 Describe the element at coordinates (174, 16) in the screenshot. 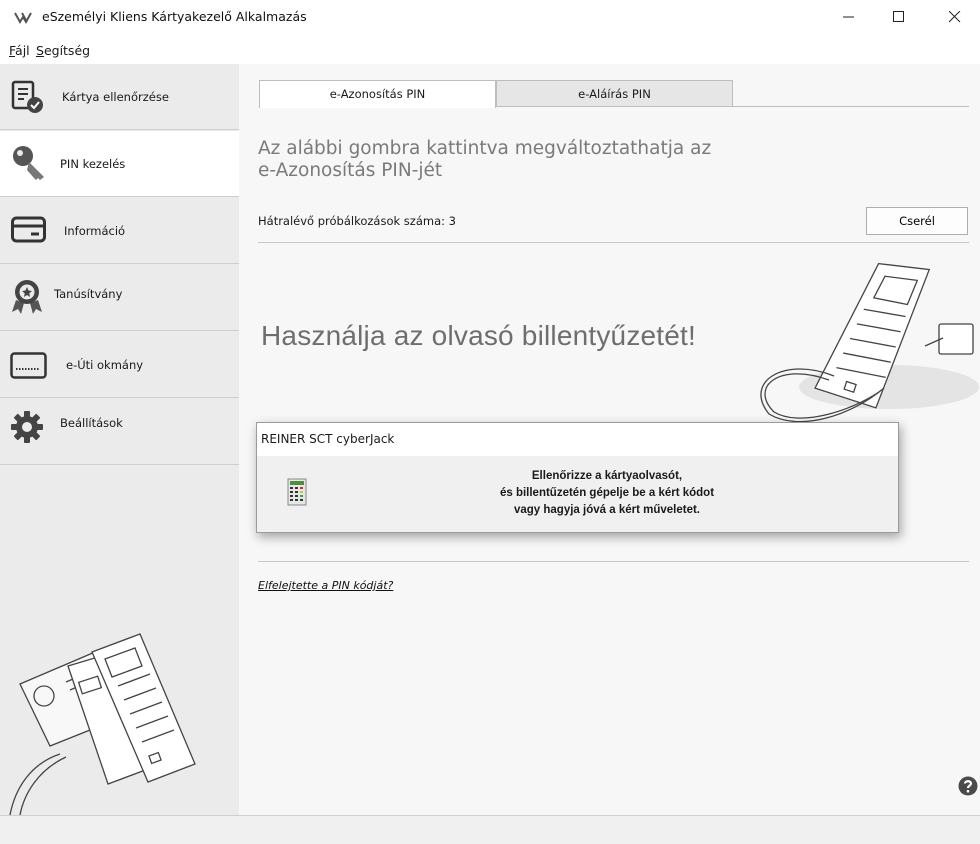

I see `window-title: eSzemélyi Kliens Kártyakezelő Alkalmazás` at that location.